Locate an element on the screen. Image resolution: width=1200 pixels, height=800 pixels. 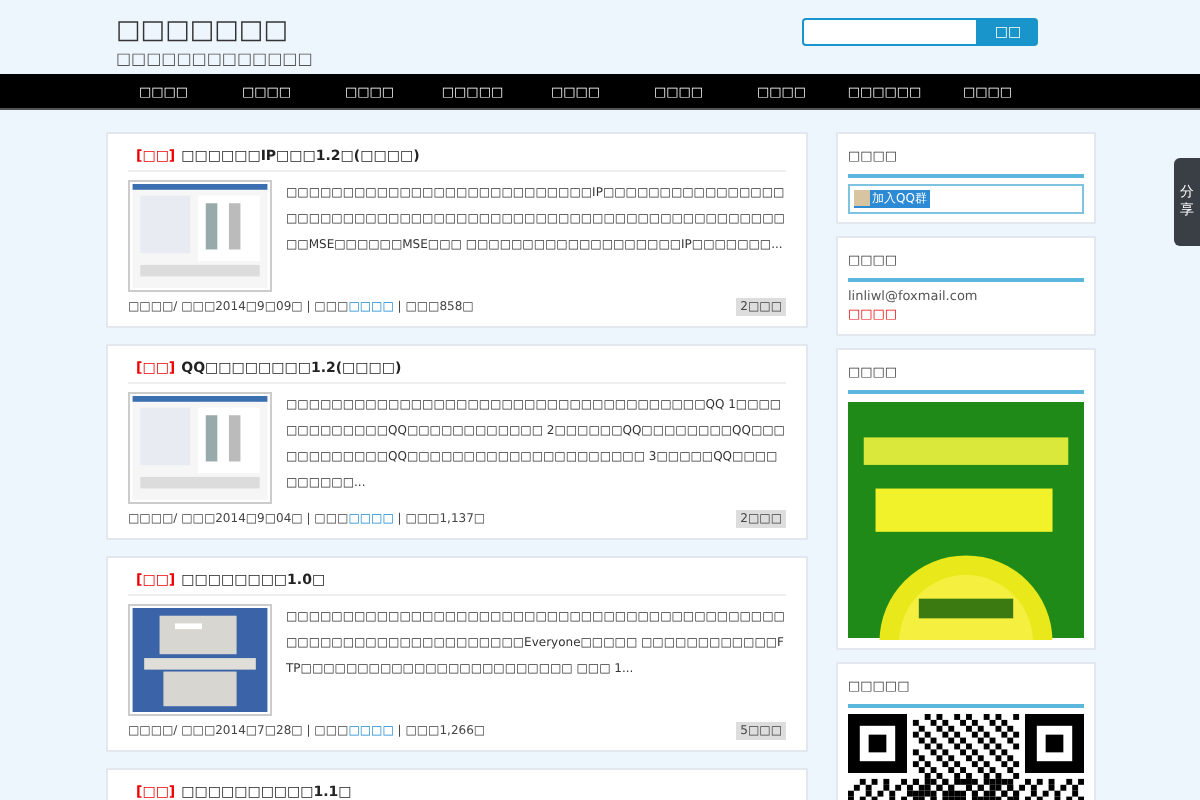
search-field is located at coordinates (890, 32).